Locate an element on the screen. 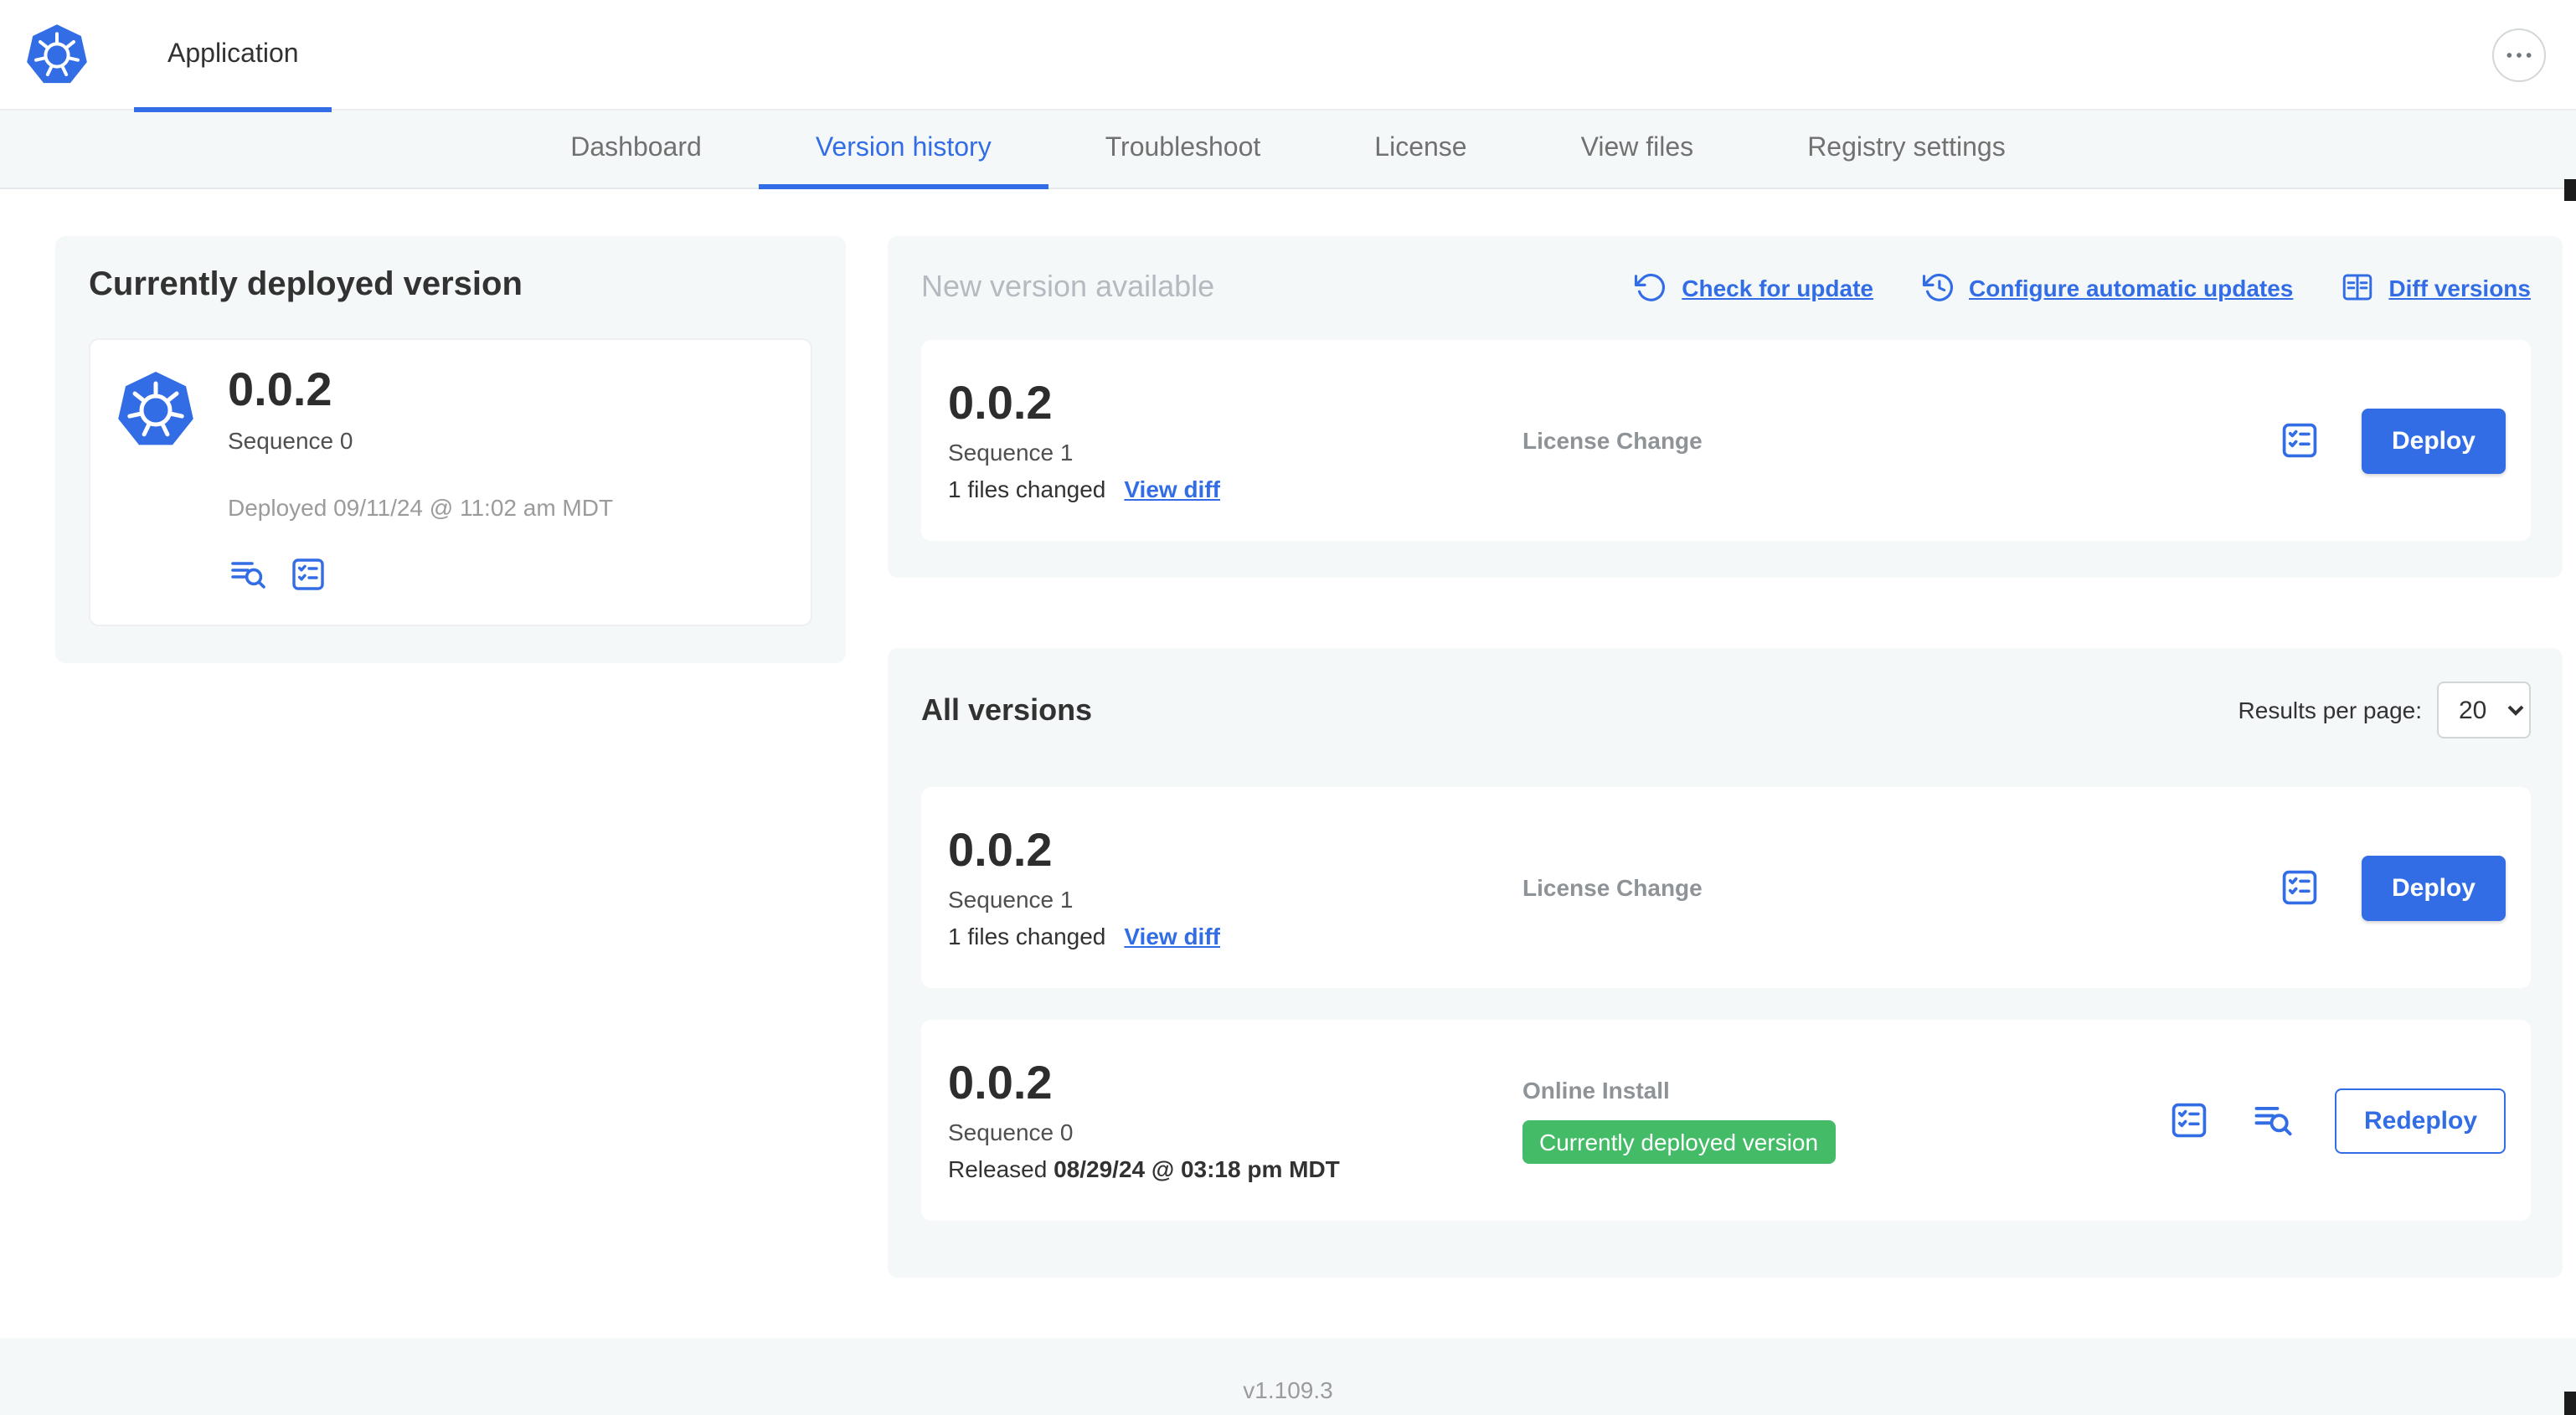 The width and height of the screenshot is (2576, 1415). deployed-timestamp: Deployed 09/11/24 @ 11:02 am MDT is located at coordinates (421, 507).